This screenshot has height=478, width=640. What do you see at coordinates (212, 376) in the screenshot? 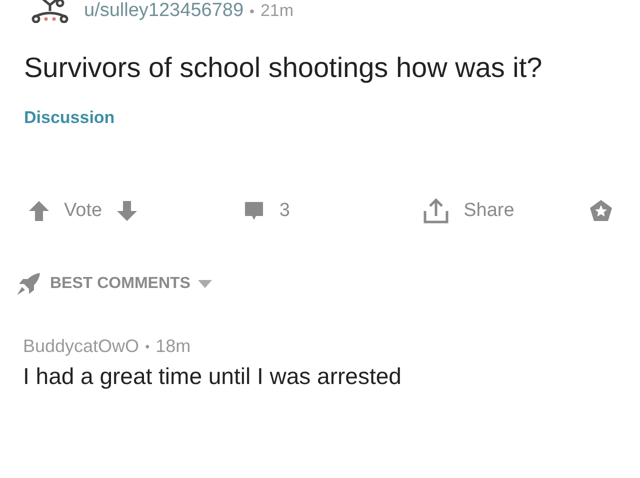
I see `comment-text: I had a great time until I was arrested` at bounding box center [212, 376].